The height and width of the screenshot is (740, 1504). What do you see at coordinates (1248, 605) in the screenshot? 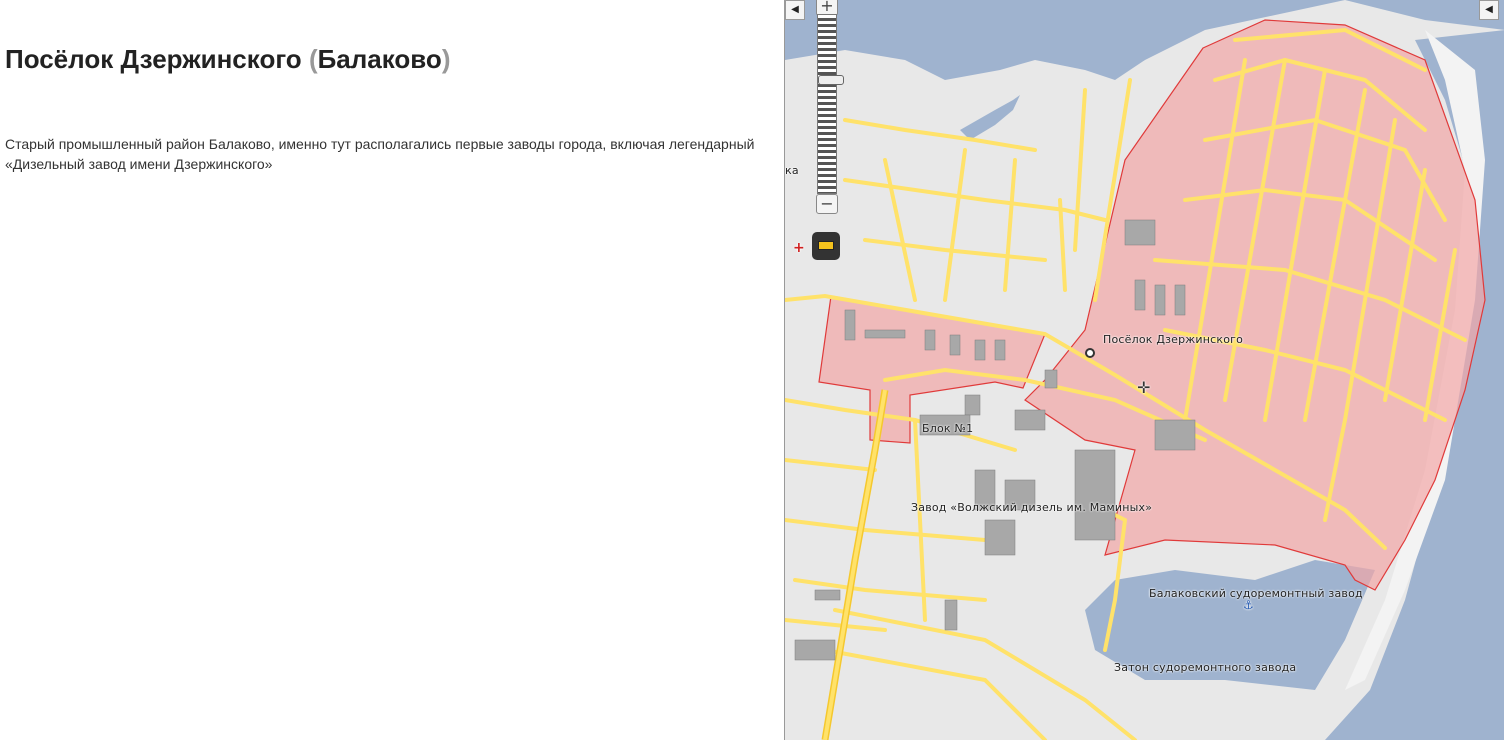
I see `anchor-icon: ⚓` at bounding box center [1248, 605].